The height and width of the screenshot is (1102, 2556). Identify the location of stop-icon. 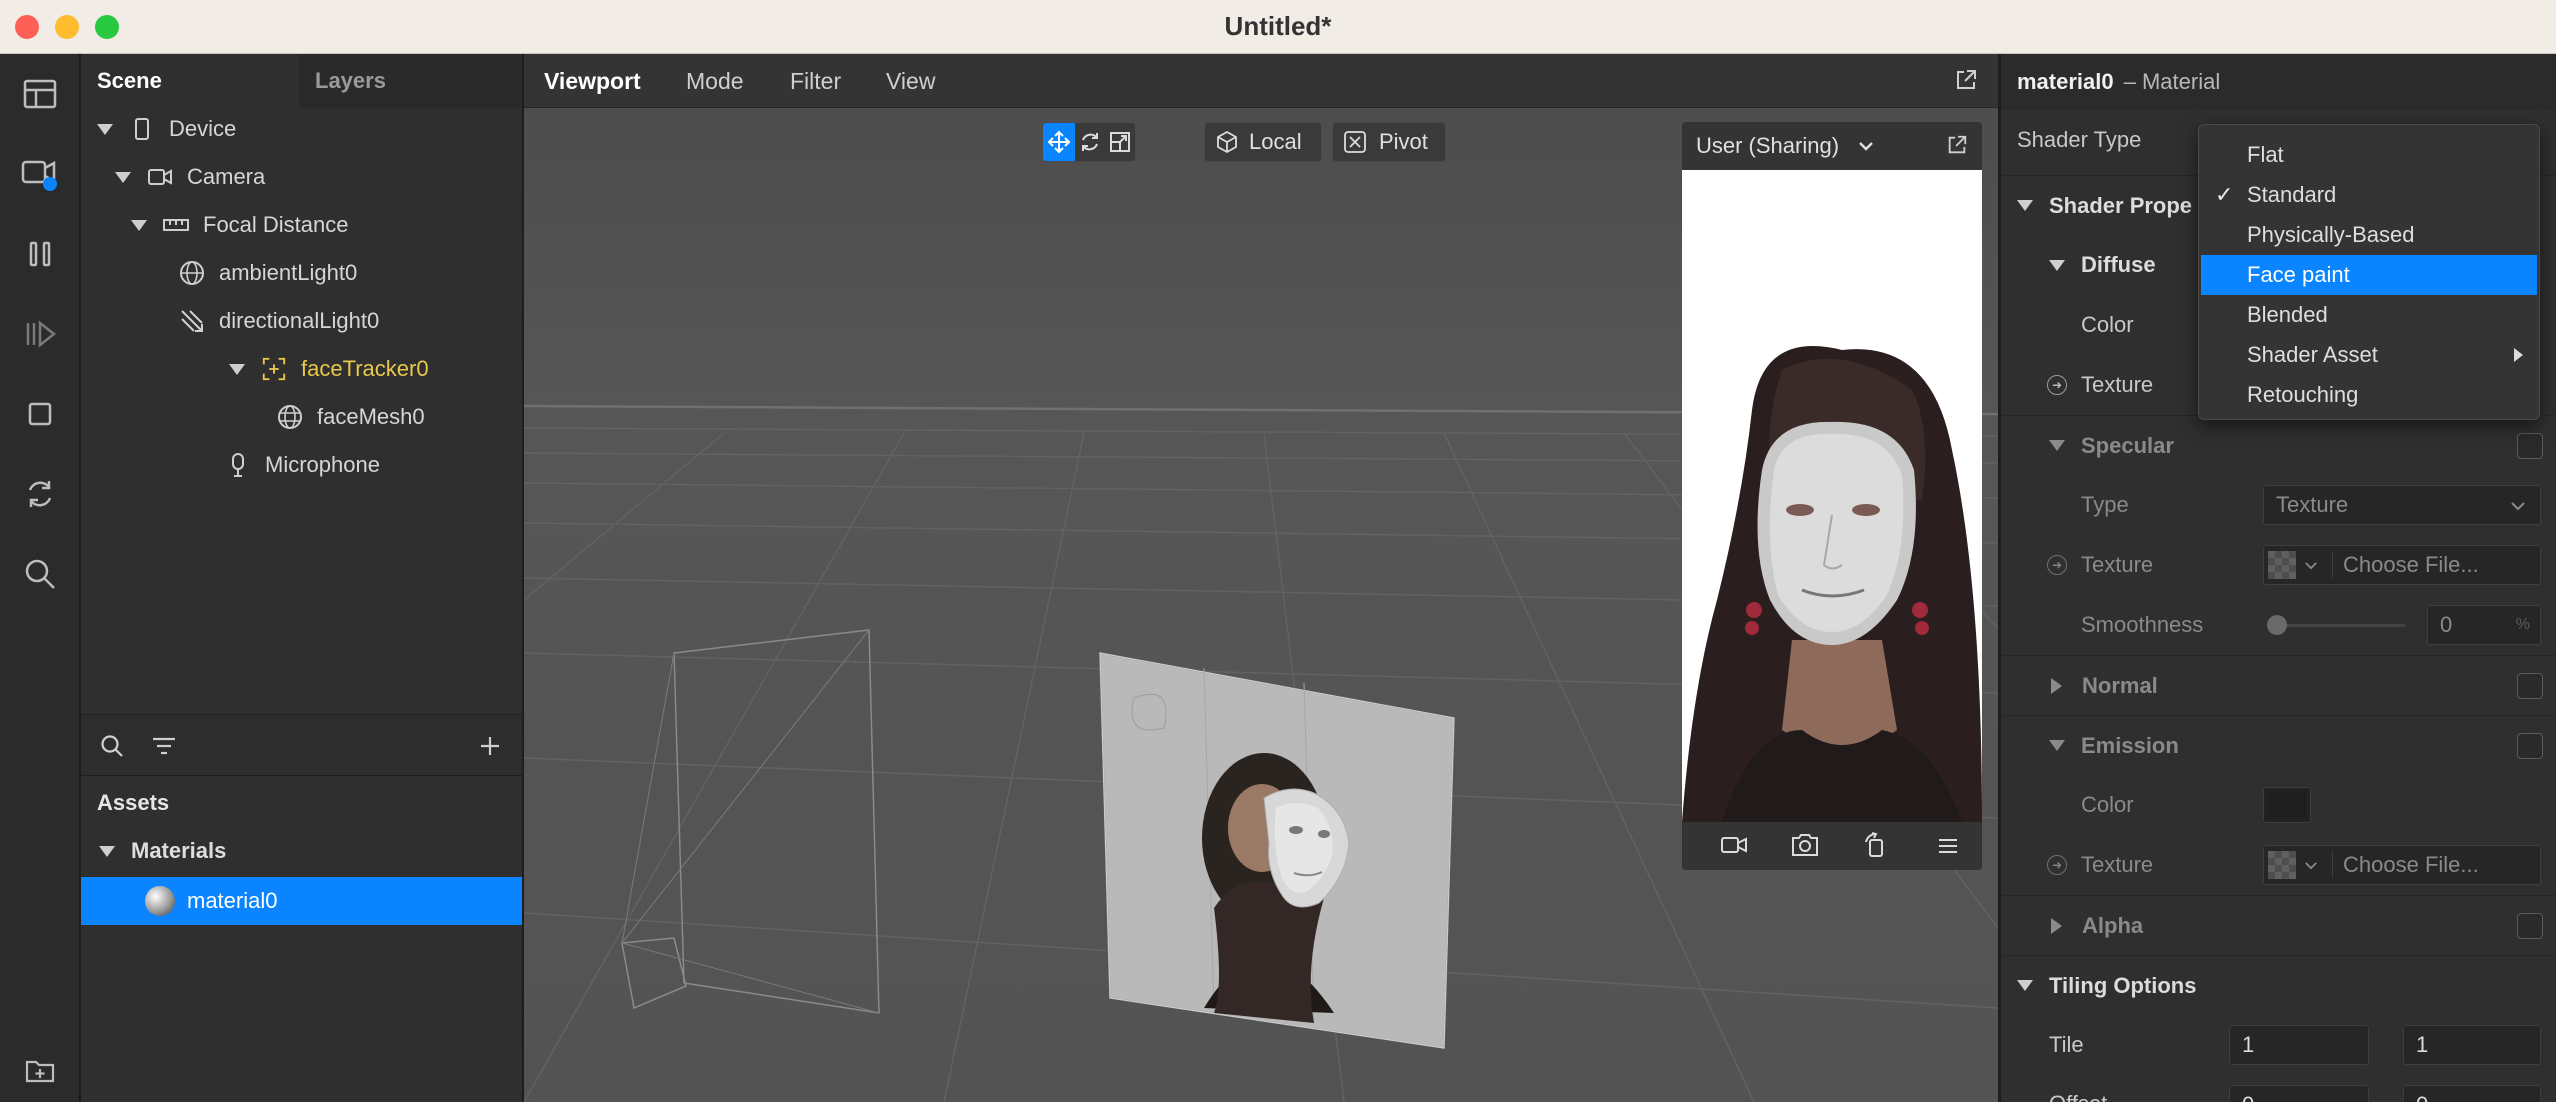
(40, 414).